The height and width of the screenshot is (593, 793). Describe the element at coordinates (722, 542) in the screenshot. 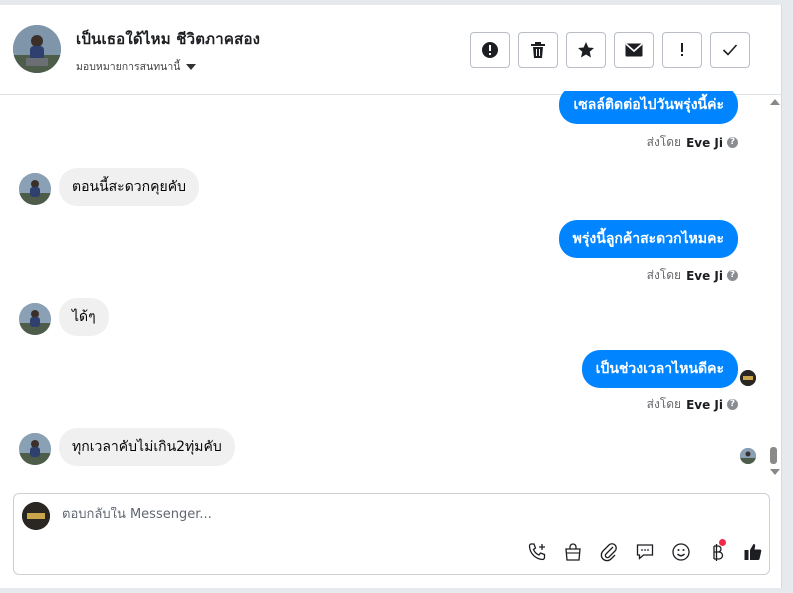

I see `notification-dot` at that location.